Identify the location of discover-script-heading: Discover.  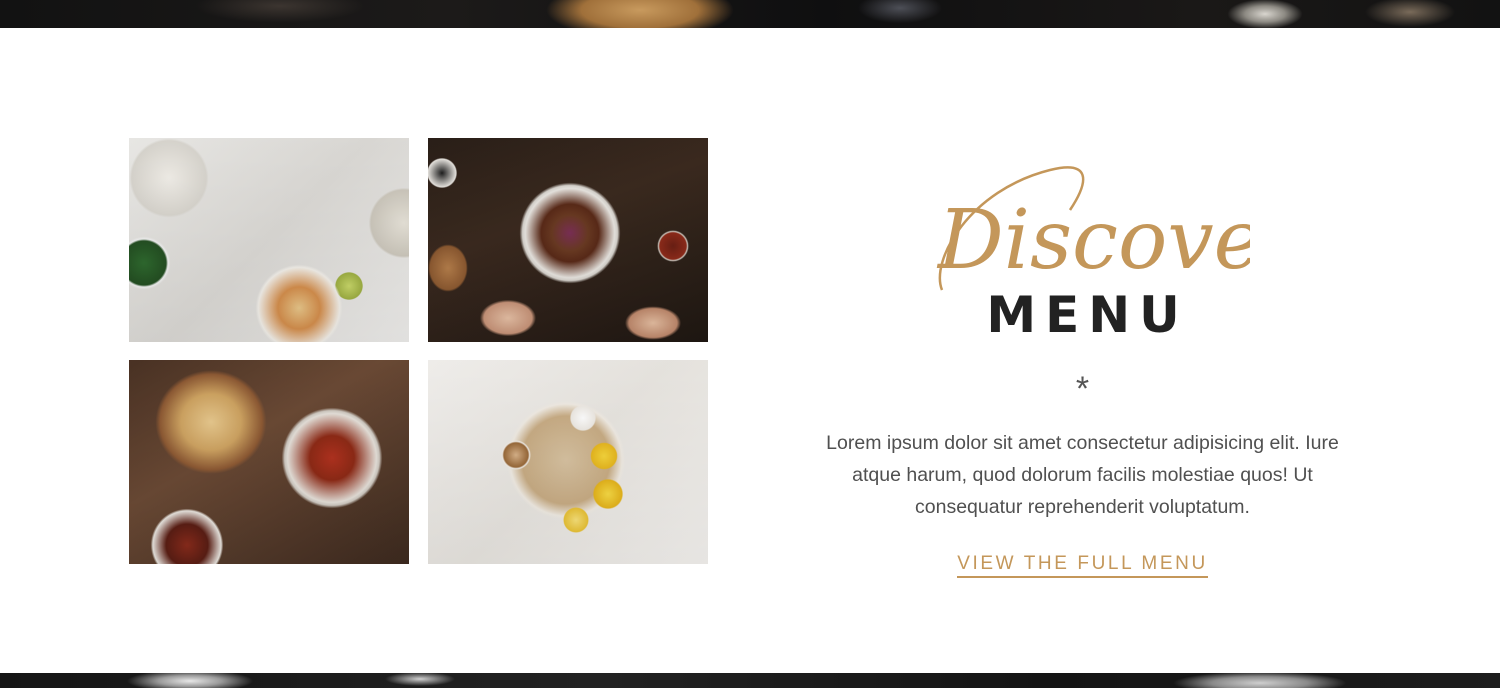
(1093, 228).